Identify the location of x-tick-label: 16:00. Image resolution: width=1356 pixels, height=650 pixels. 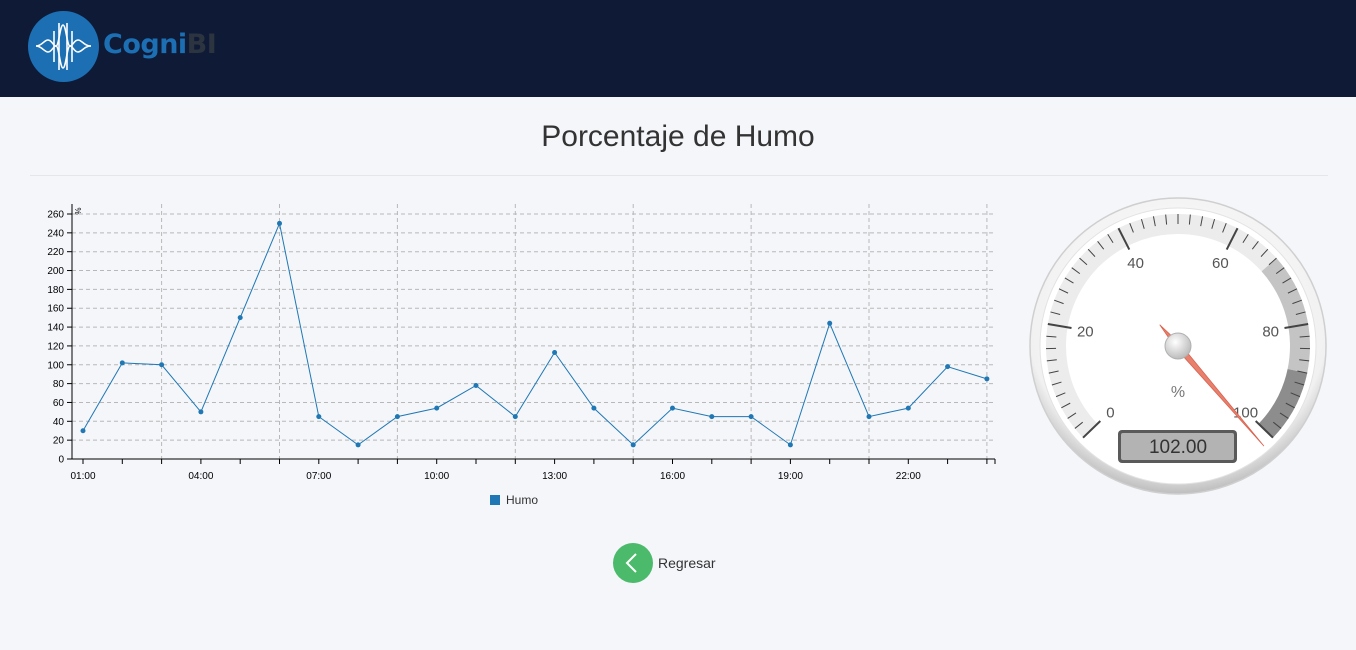
(672, 476).